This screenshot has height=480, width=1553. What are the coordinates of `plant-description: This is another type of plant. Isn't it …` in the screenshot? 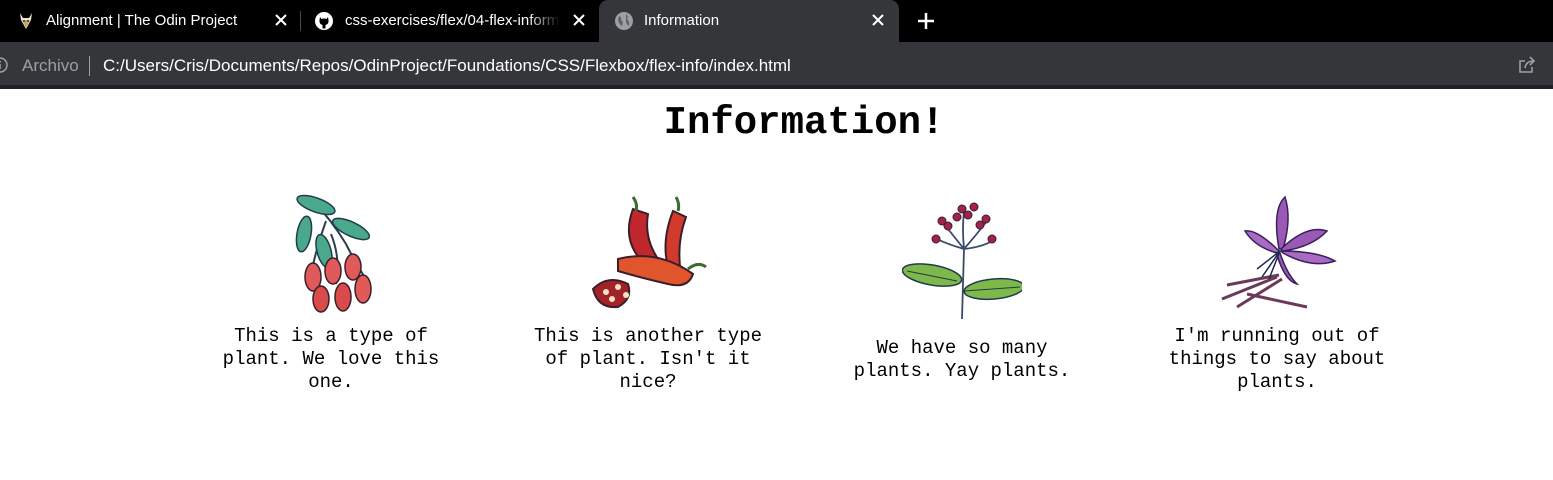 It's located at (648, 359).